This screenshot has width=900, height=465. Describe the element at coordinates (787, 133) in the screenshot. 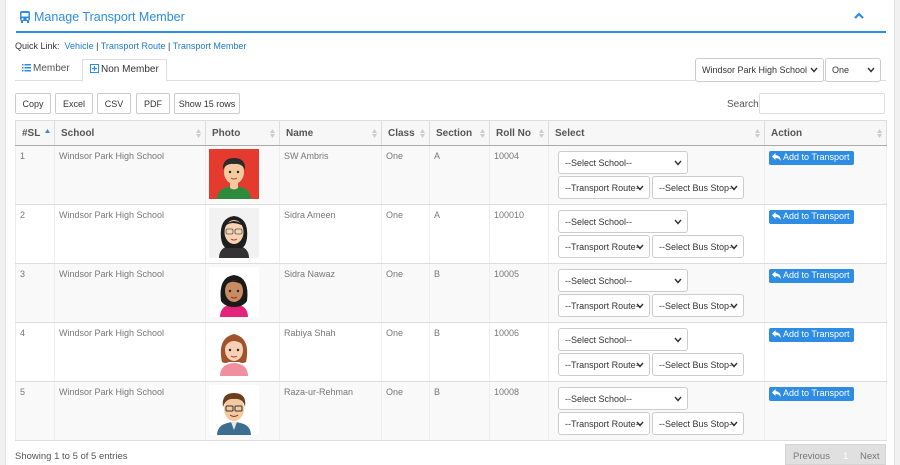

I see `column-header-action-label: Action` at that location.